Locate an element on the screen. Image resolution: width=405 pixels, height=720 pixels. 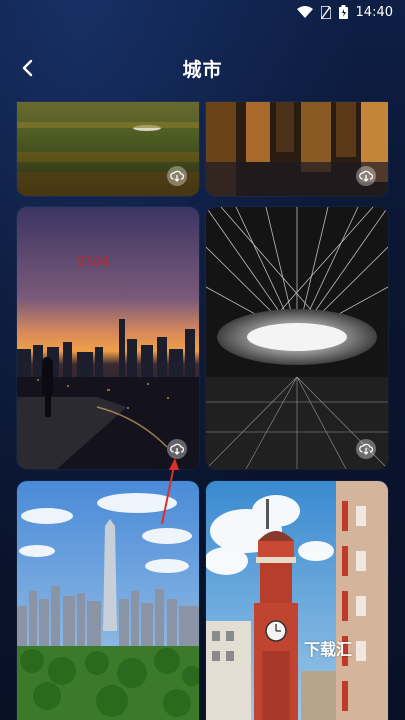
header: 城市 is located at coordinates (202, 68).